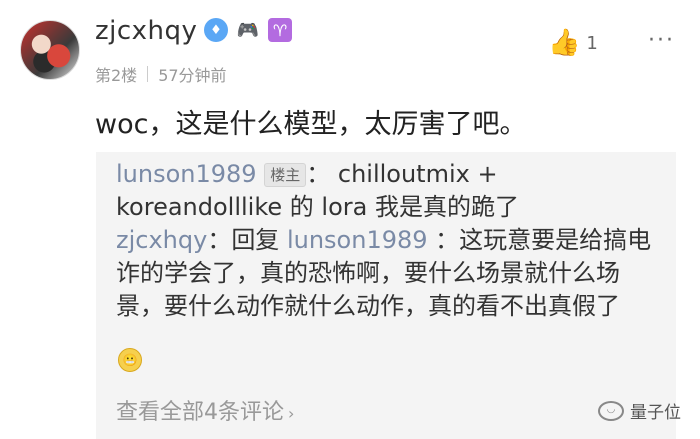 This screenshot has height=439, width=700. I want to click on view-all-comments-link: 查看全部4条评论 ›, so click(205, 410).